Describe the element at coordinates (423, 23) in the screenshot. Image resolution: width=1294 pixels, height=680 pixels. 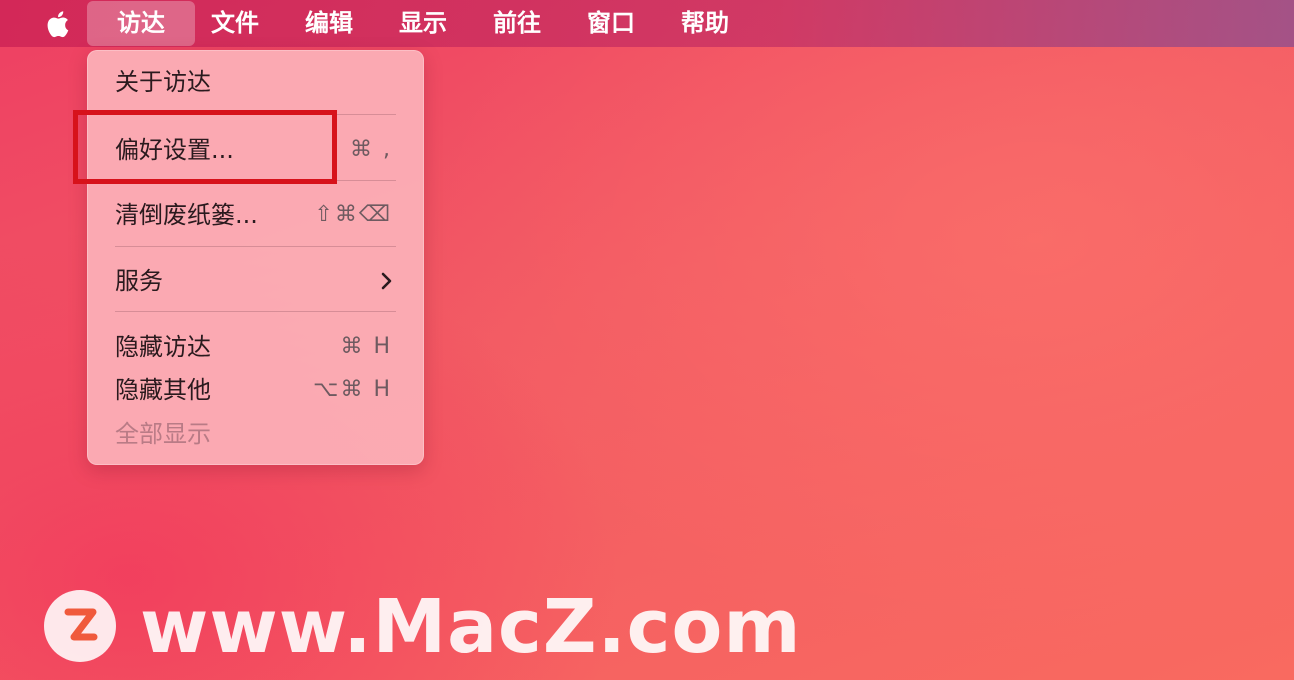
I see `menubar-item-view: 显示` at that location.